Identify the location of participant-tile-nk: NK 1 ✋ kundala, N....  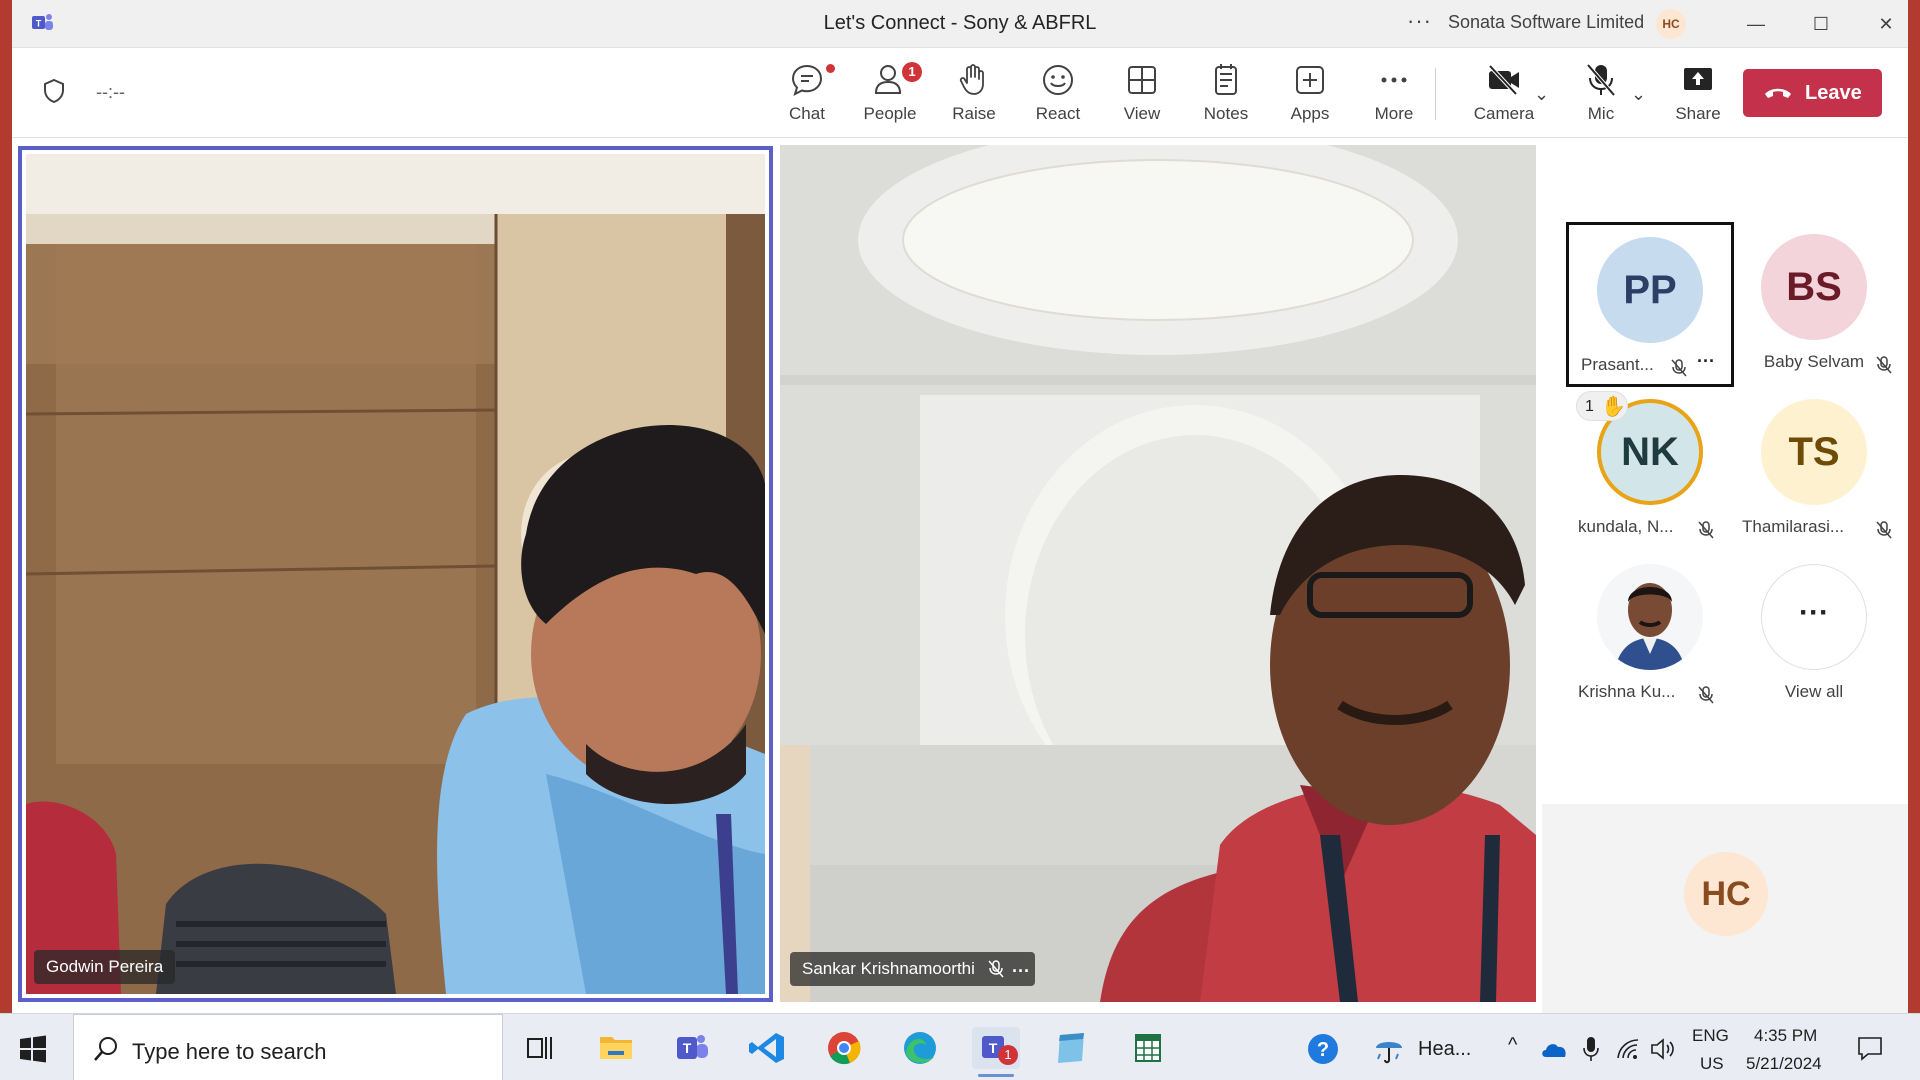
(1650, 469).